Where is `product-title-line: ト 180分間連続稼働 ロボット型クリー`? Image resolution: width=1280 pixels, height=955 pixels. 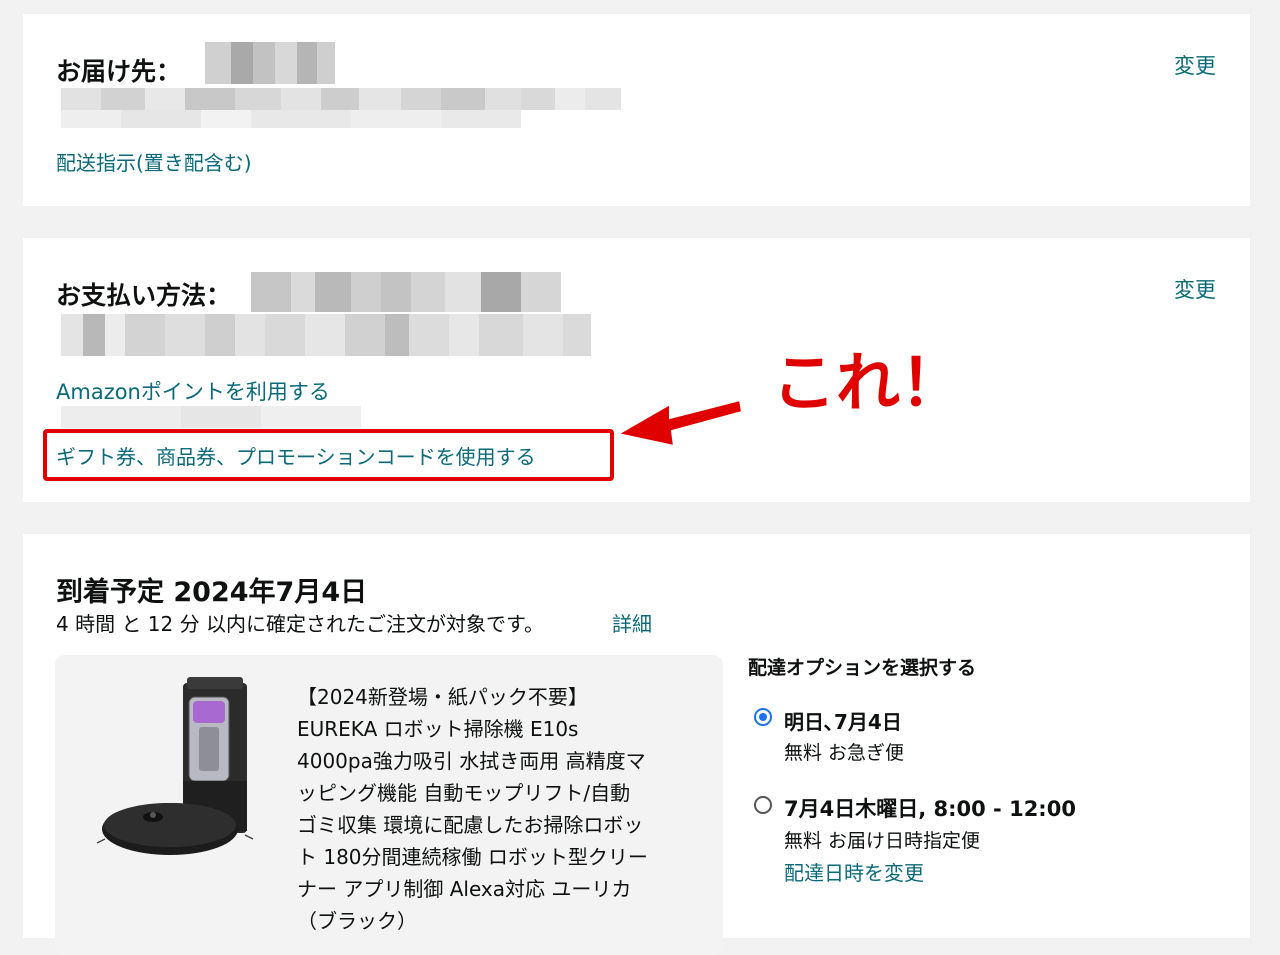
product-title-line: ト 180分間連続稼働 ロボット型クリー is located at coordinates (472, 857).